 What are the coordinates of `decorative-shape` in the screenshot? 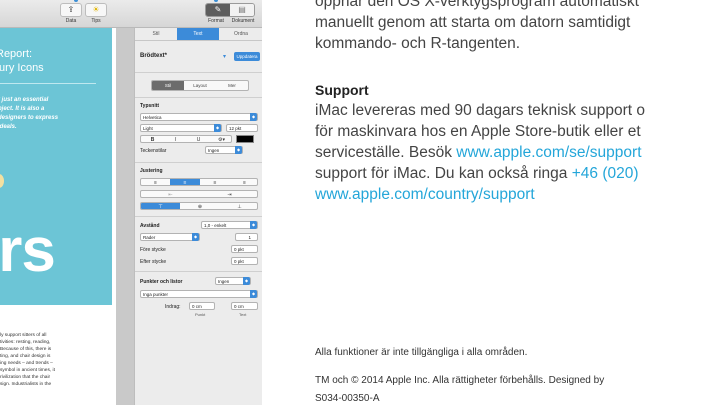 It's located at (2, 181).